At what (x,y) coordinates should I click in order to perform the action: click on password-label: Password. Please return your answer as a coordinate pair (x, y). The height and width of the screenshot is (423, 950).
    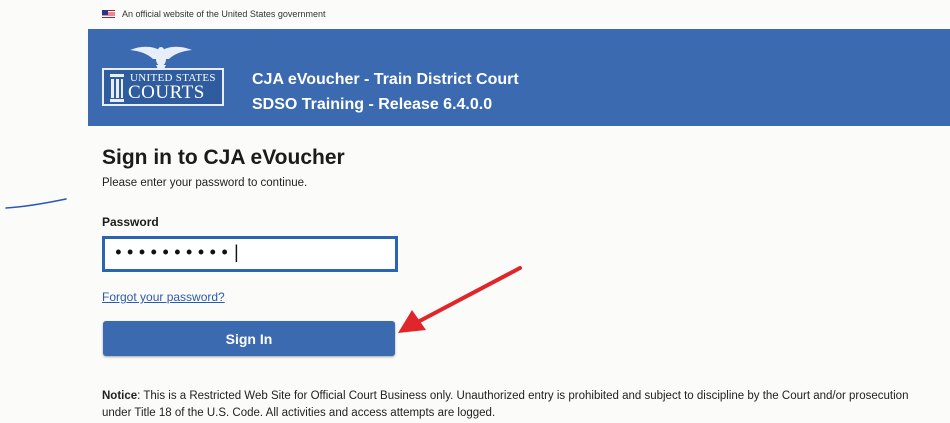
    Looking at the image, I should click on (130, 222).